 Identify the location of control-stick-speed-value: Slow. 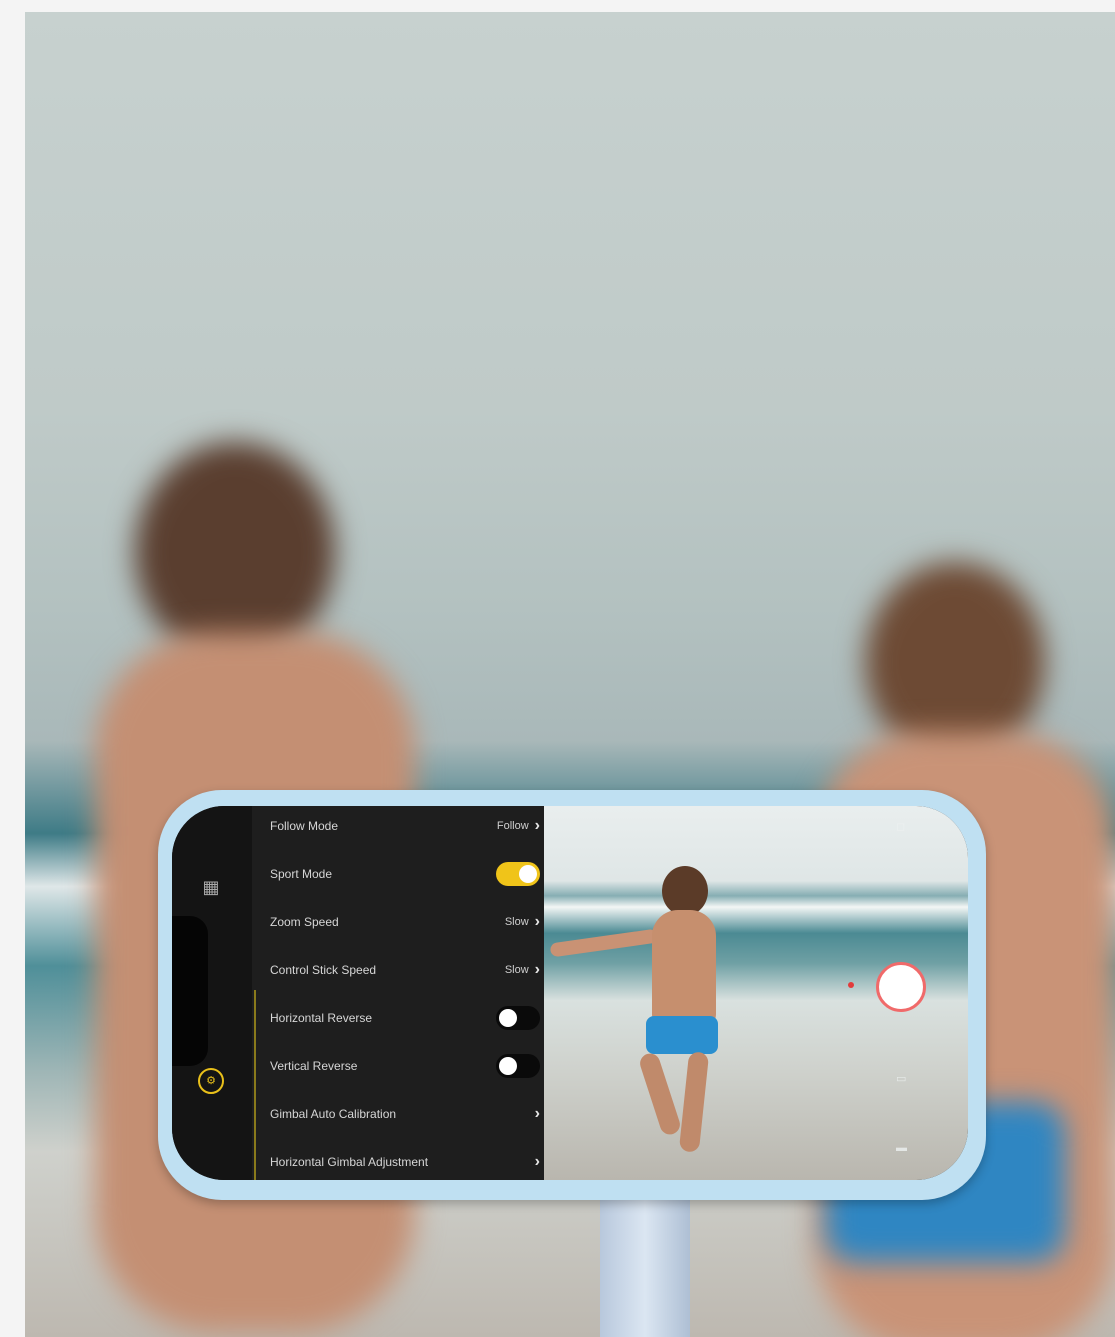
(516, 970).